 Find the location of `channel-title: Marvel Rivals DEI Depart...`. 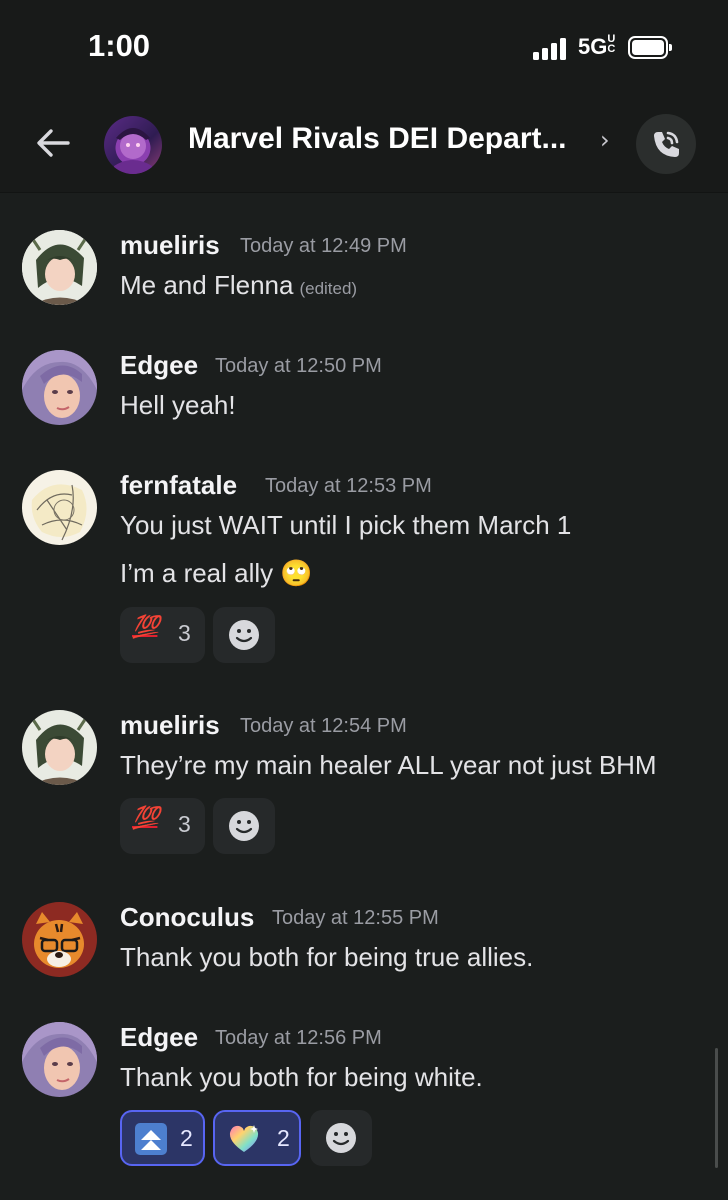

channel-title: Marvel Rivals DEI Depart... is located at coordinates (377, 139).